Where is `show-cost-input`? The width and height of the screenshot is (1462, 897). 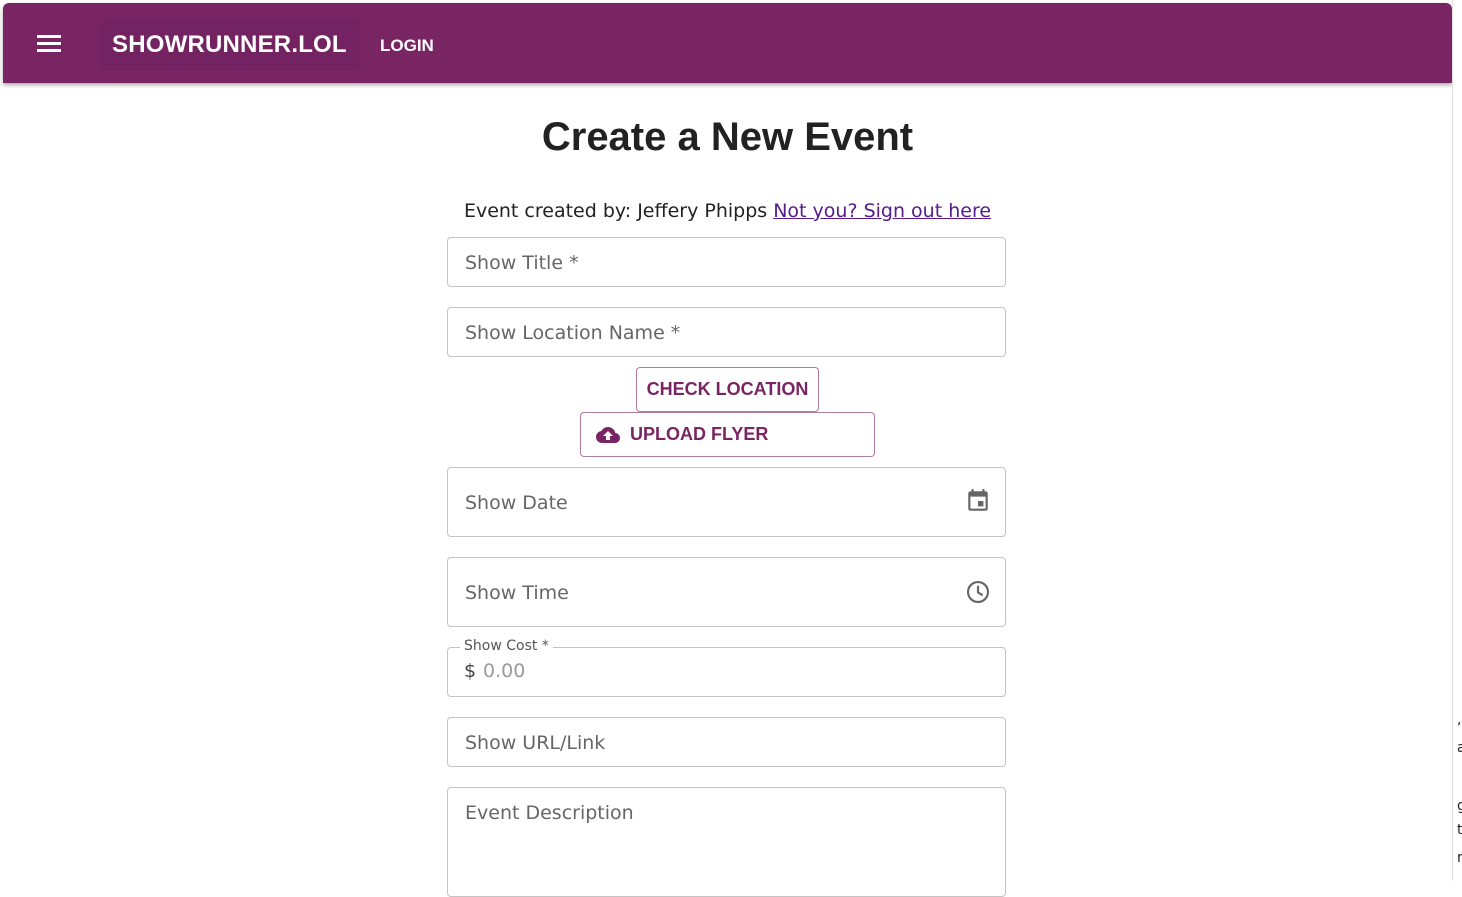 show-cost-input is located at coordinates (733, 671).